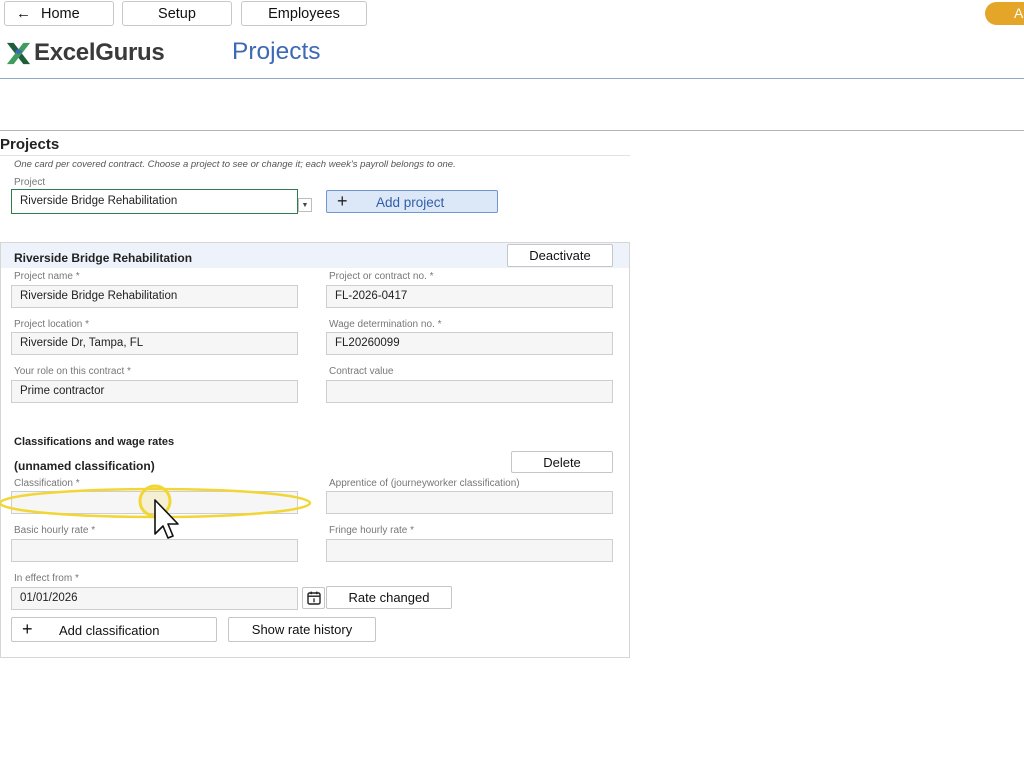 This screenshot has width=1024, height=769. Describe the element at coordinates (55, 530) in the screenshot. I see `basic-rate-label: Basic hourly rate *` at that location.